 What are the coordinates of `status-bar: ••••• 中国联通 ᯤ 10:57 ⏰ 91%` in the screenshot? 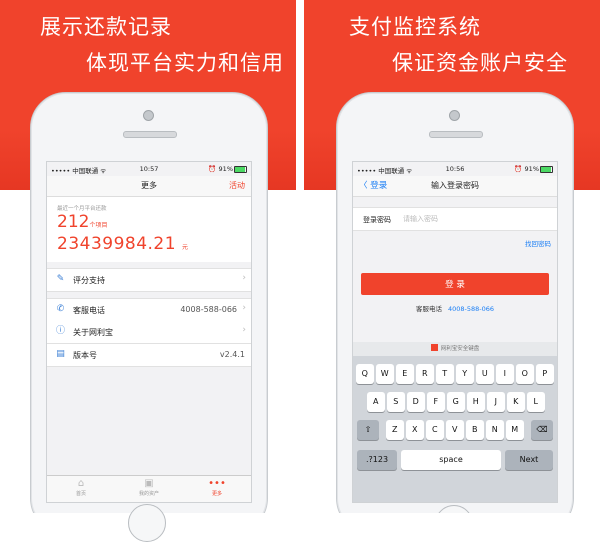 It's located at (149, 169).